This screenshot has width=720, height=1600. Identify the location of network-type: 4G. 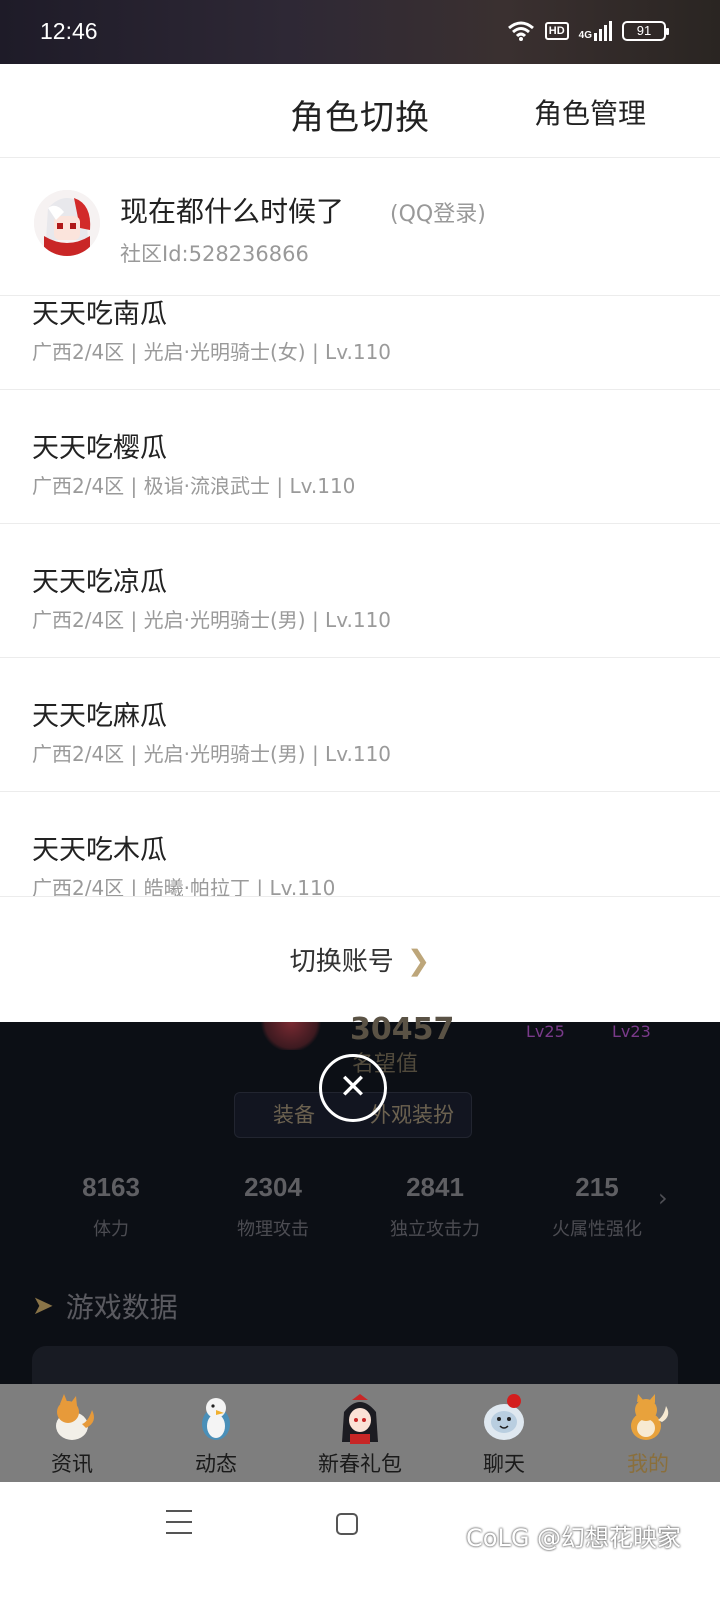
(585, 35).